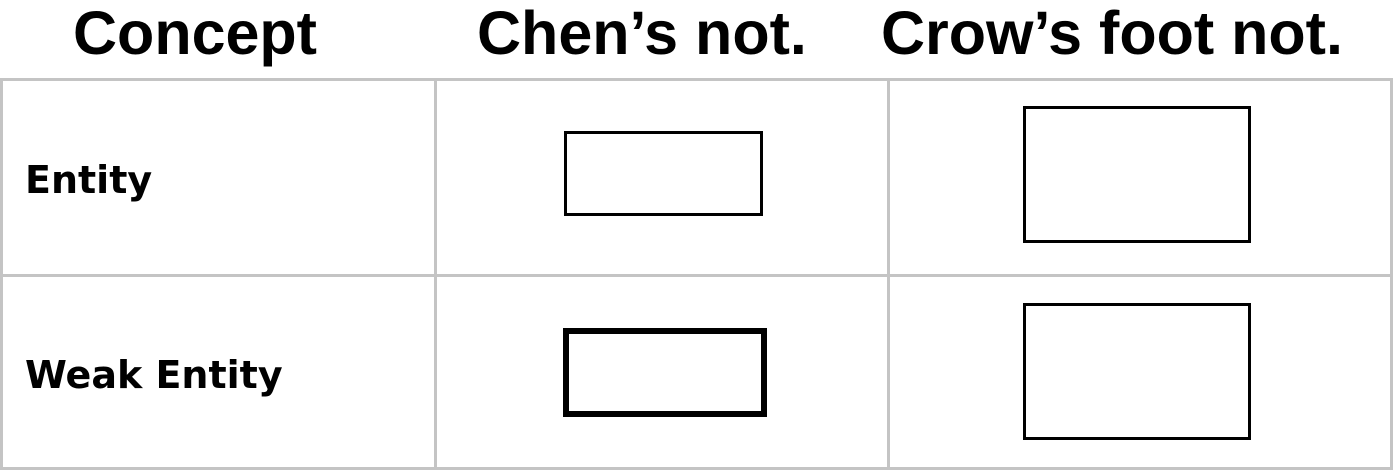 The width and height of the screenshot is (1397, 472). I want to click on grid-line-right, so click(1391, 274).